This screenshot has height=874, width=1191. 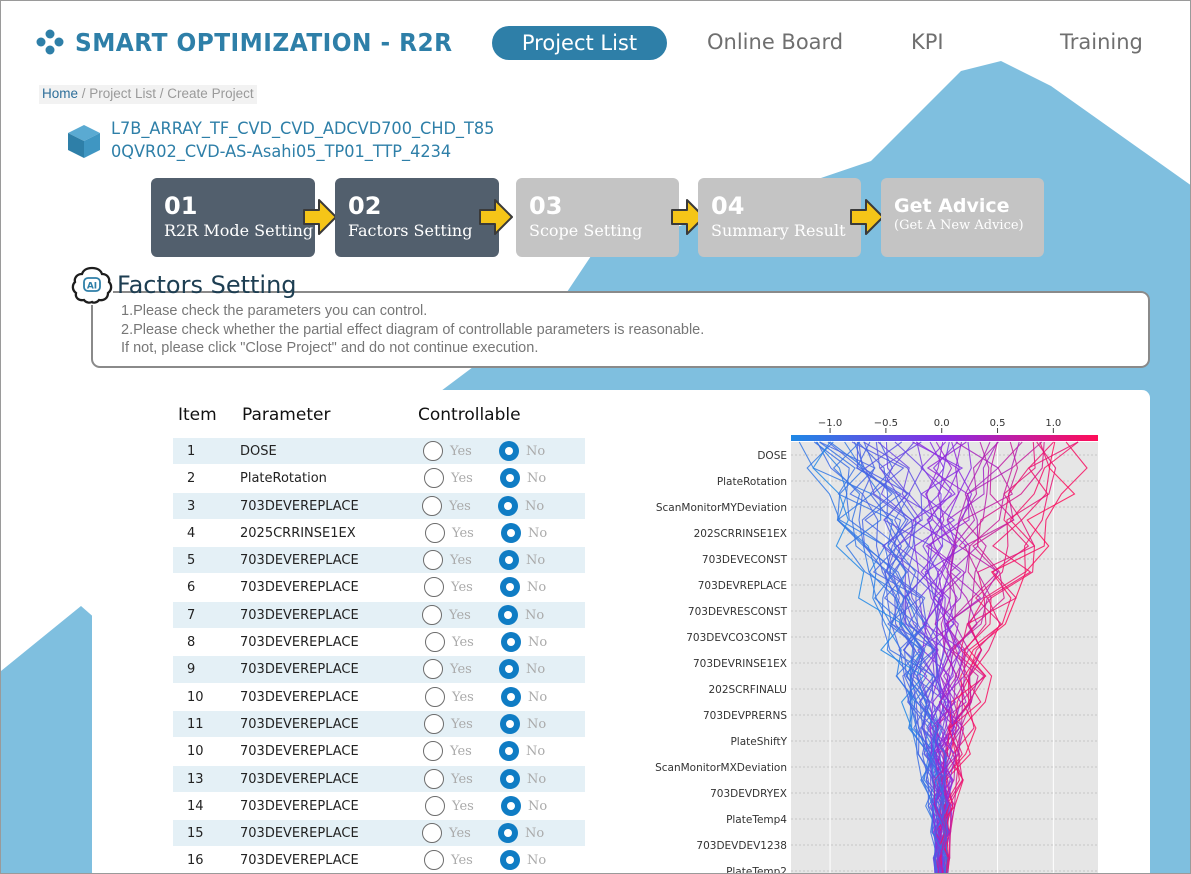 What do you see at coordinates (756, 820) in the screenshot?
I see `feature-label: PlateTemp4` at bounding box center [756, 820].